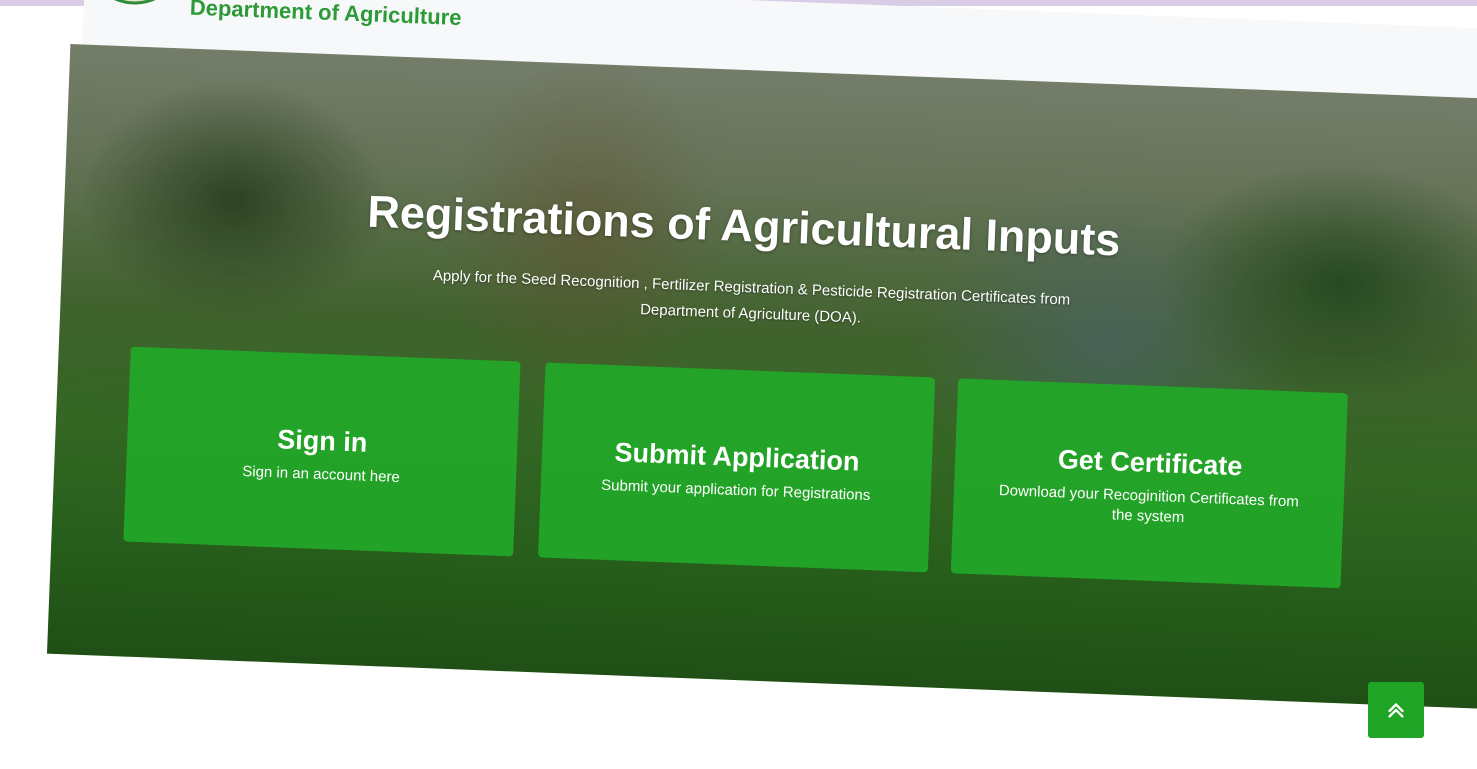  I want to click on double-chevron-up-icon, so click(1396, 710).